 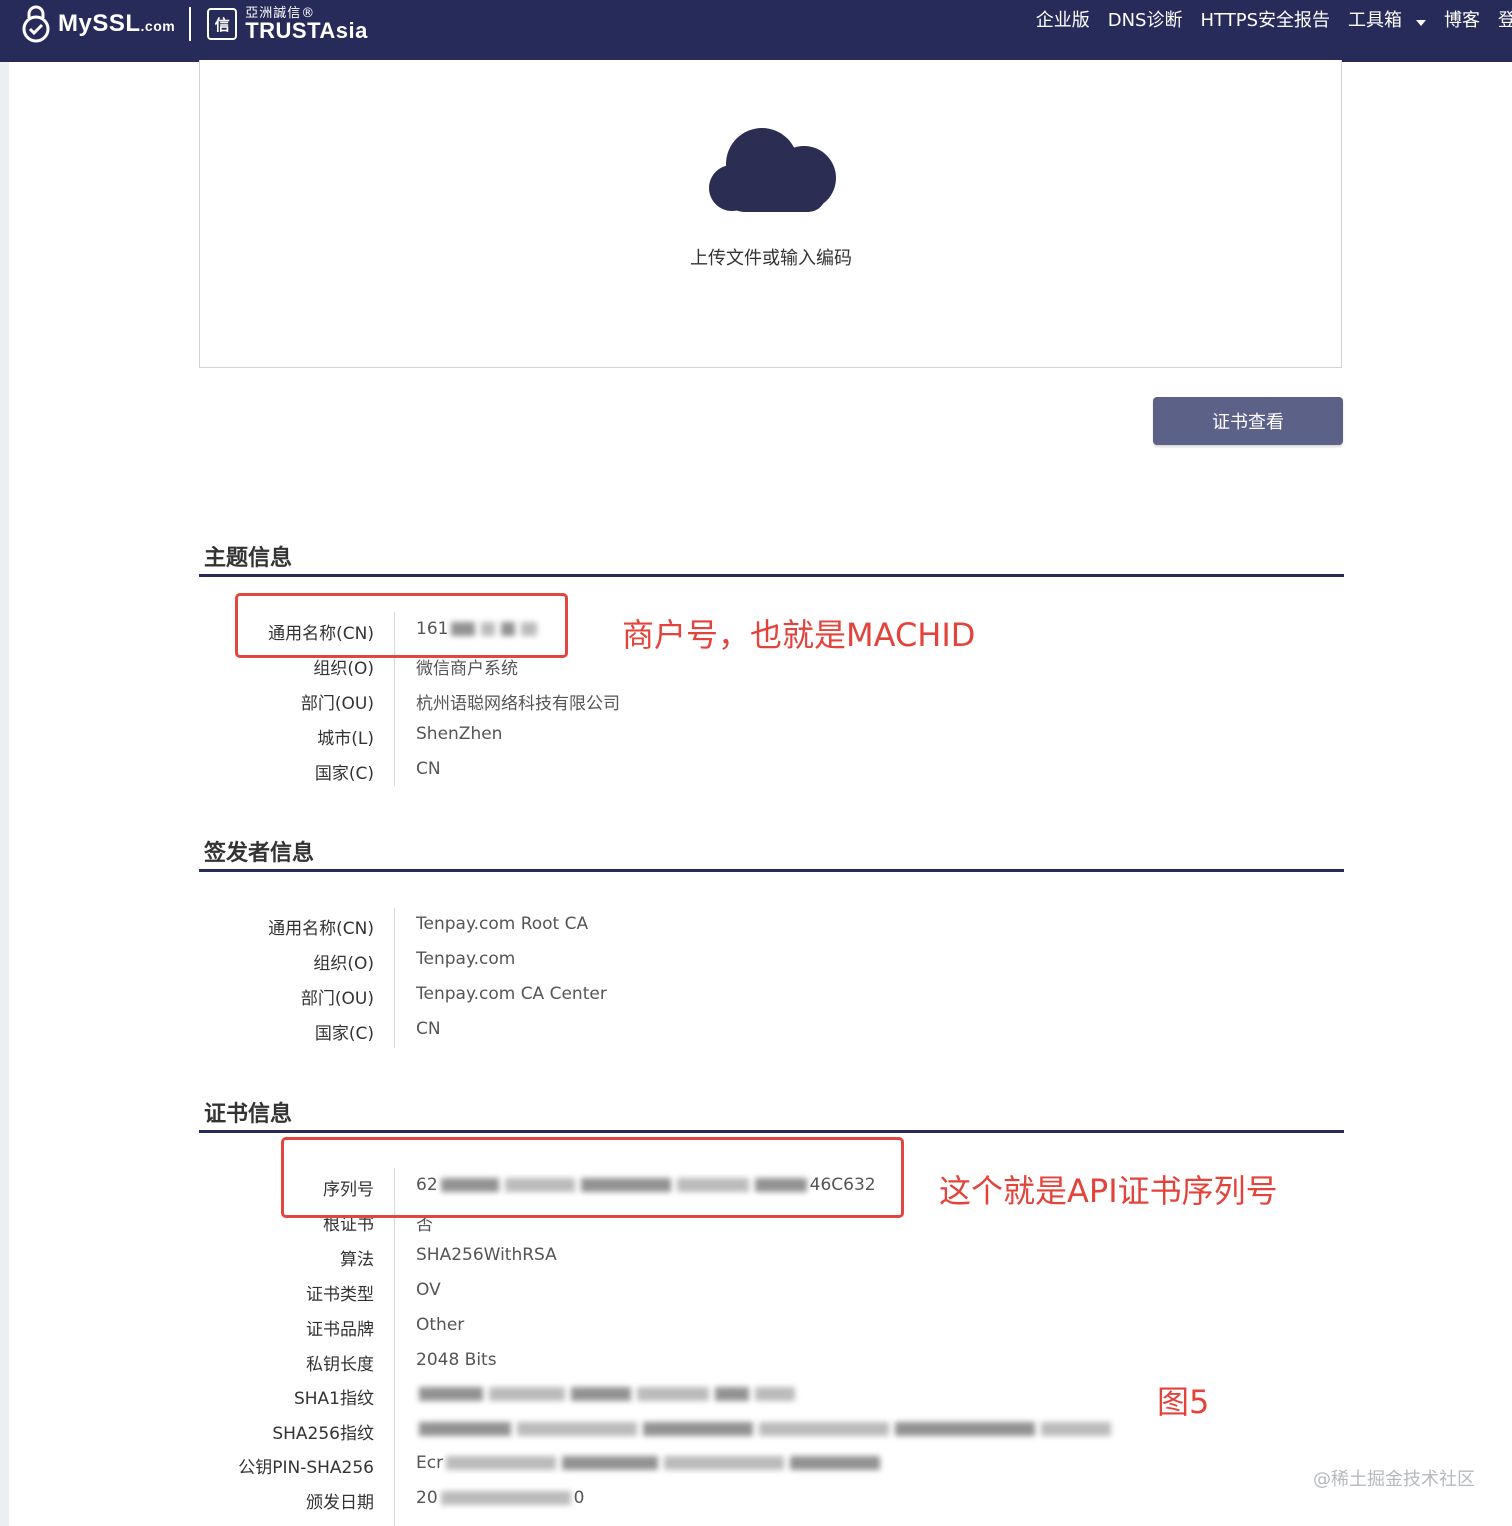 What do you see at coordinates (345, 739) in the screenshot?
I see `subject-l-label: 城市(L)` at bounding box center [345, 739].